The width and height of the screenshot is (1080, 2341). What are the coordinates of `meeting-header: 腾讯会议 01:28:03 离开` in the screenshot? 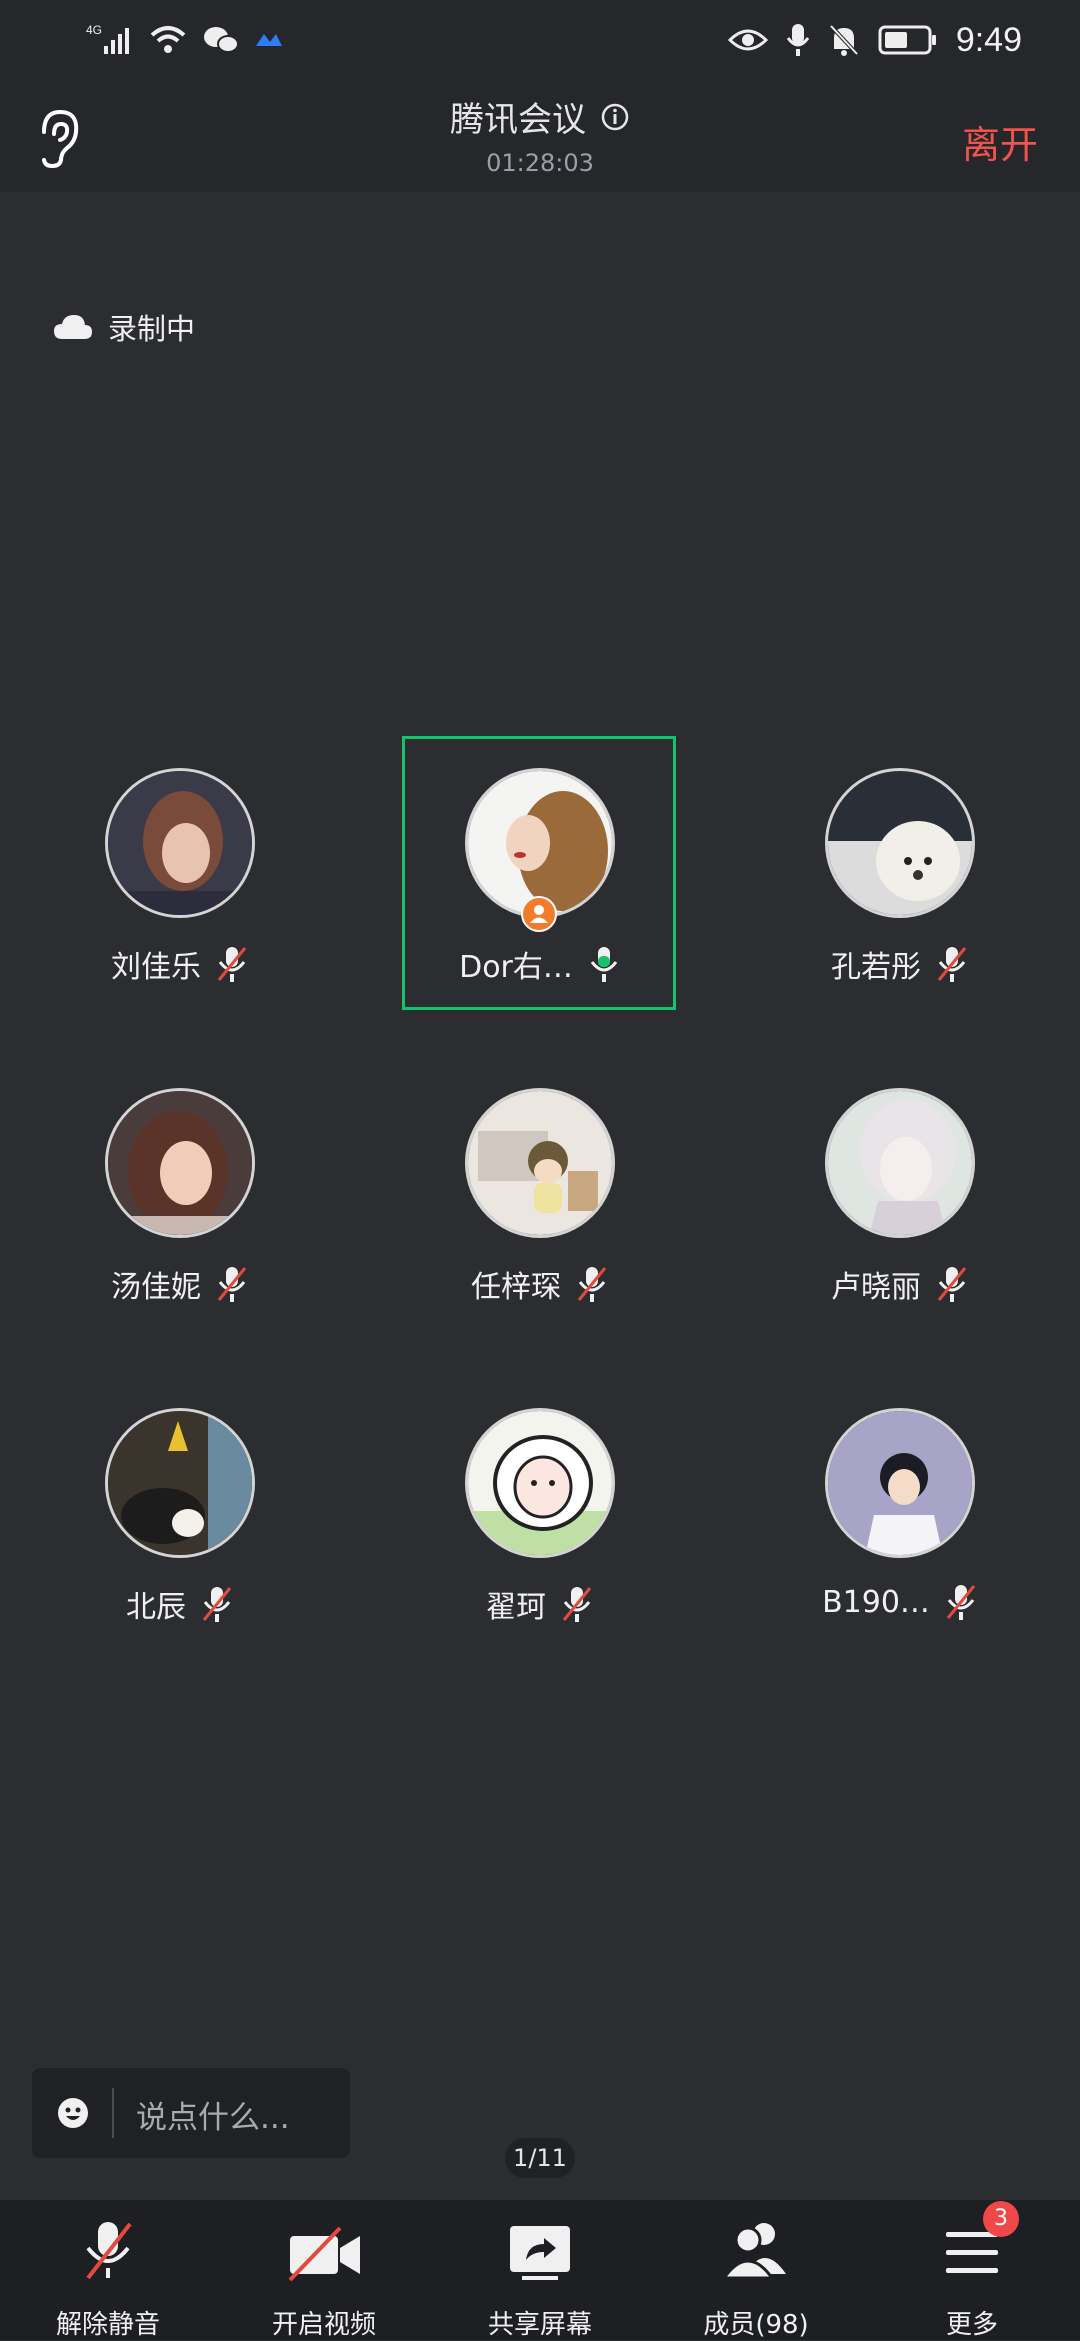 It's located at (540, 136).